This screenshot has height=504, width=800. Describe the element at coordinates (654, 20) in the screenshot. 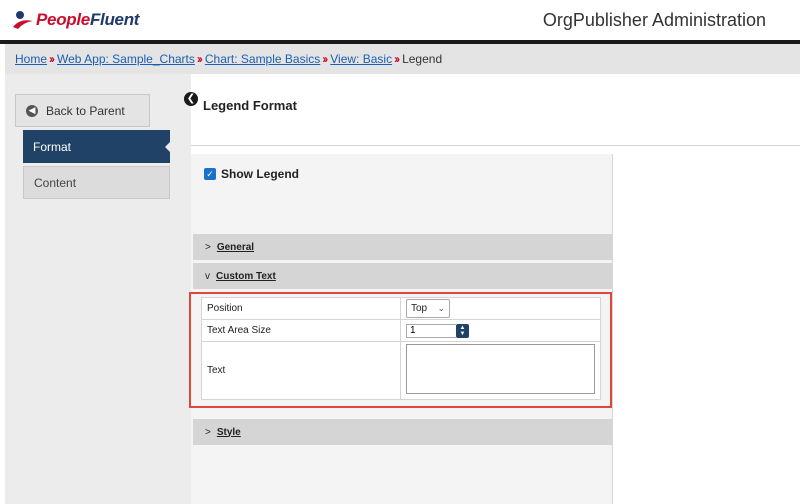

I see `app-title: OrgPublisher Administration` at that location.